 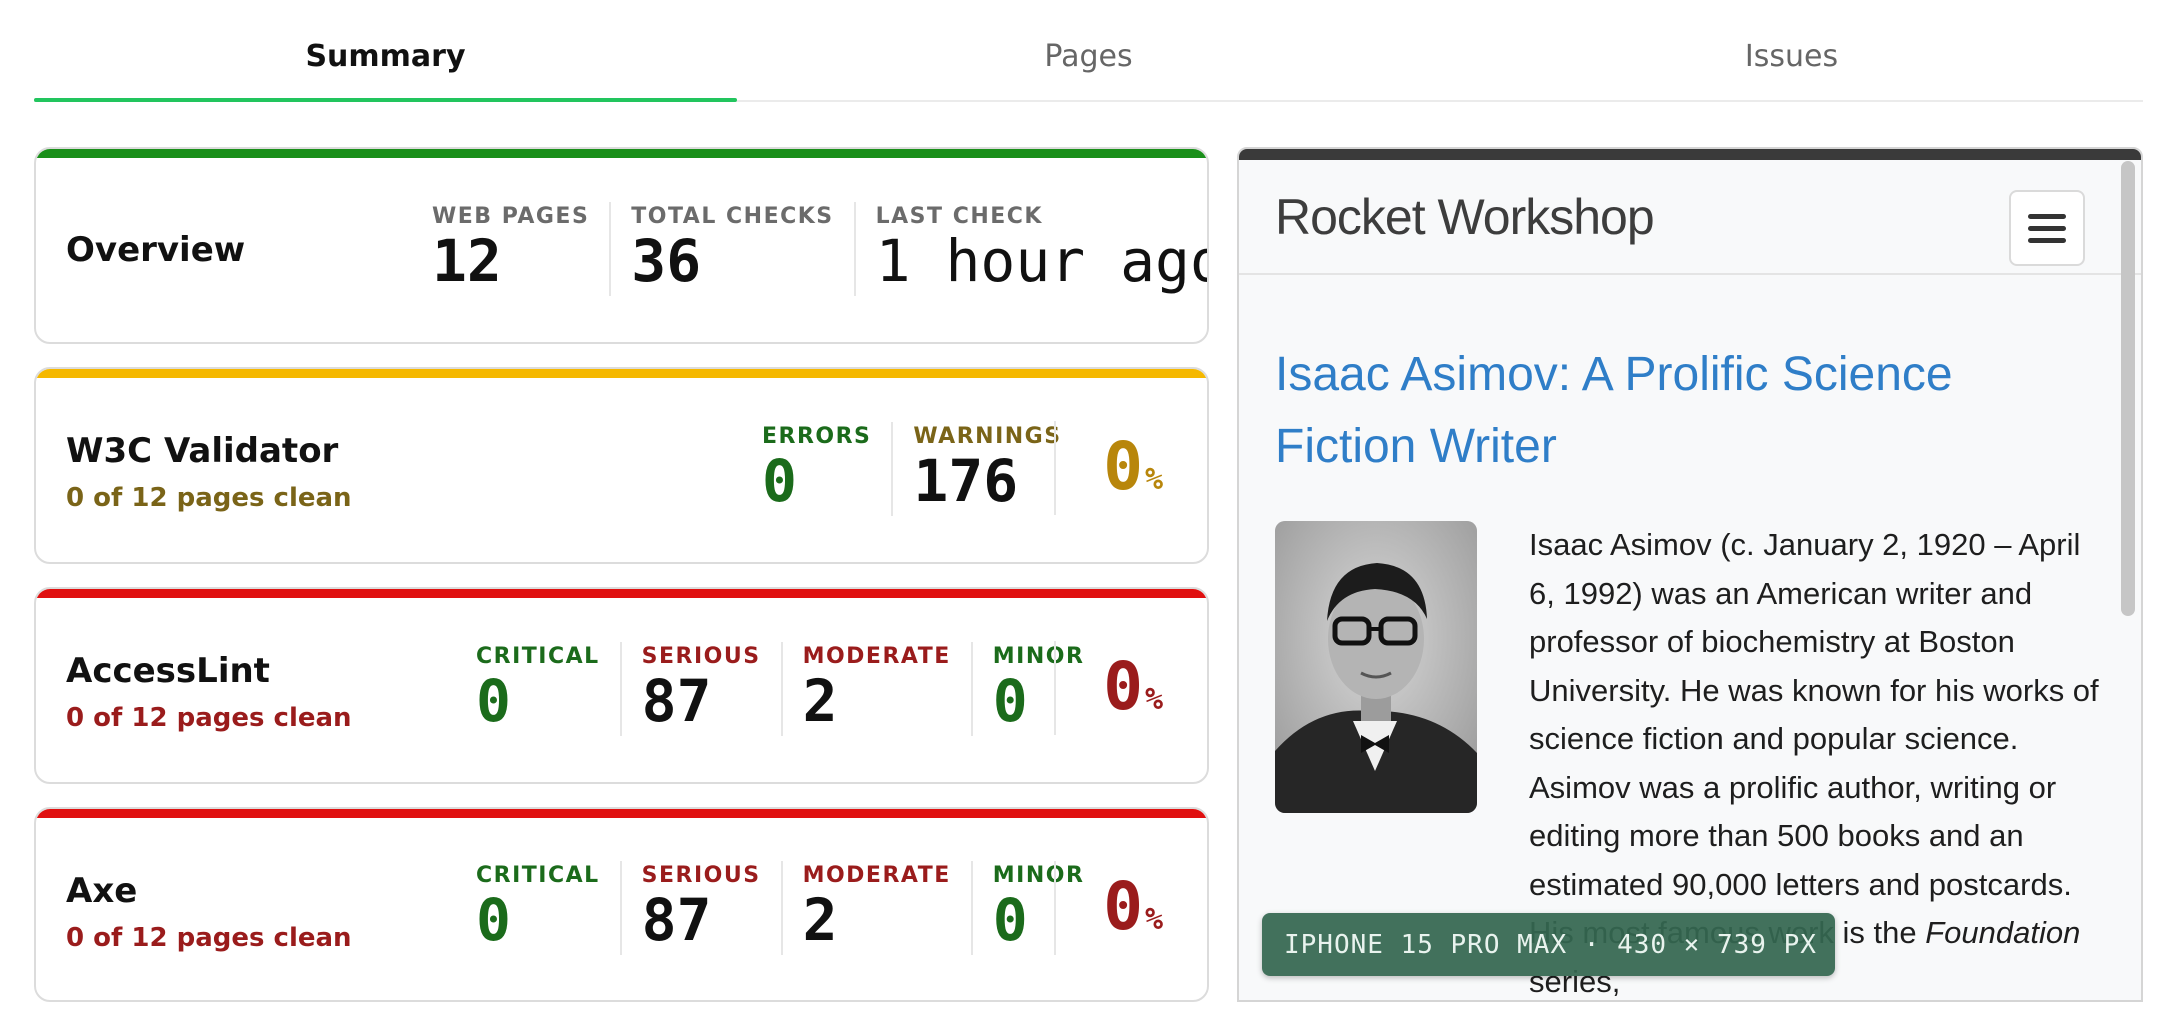 I want to click on device-size-badge: IPHONE 15 PRO MAX · 430 × 739 PX, so click(x=1548, y=944).